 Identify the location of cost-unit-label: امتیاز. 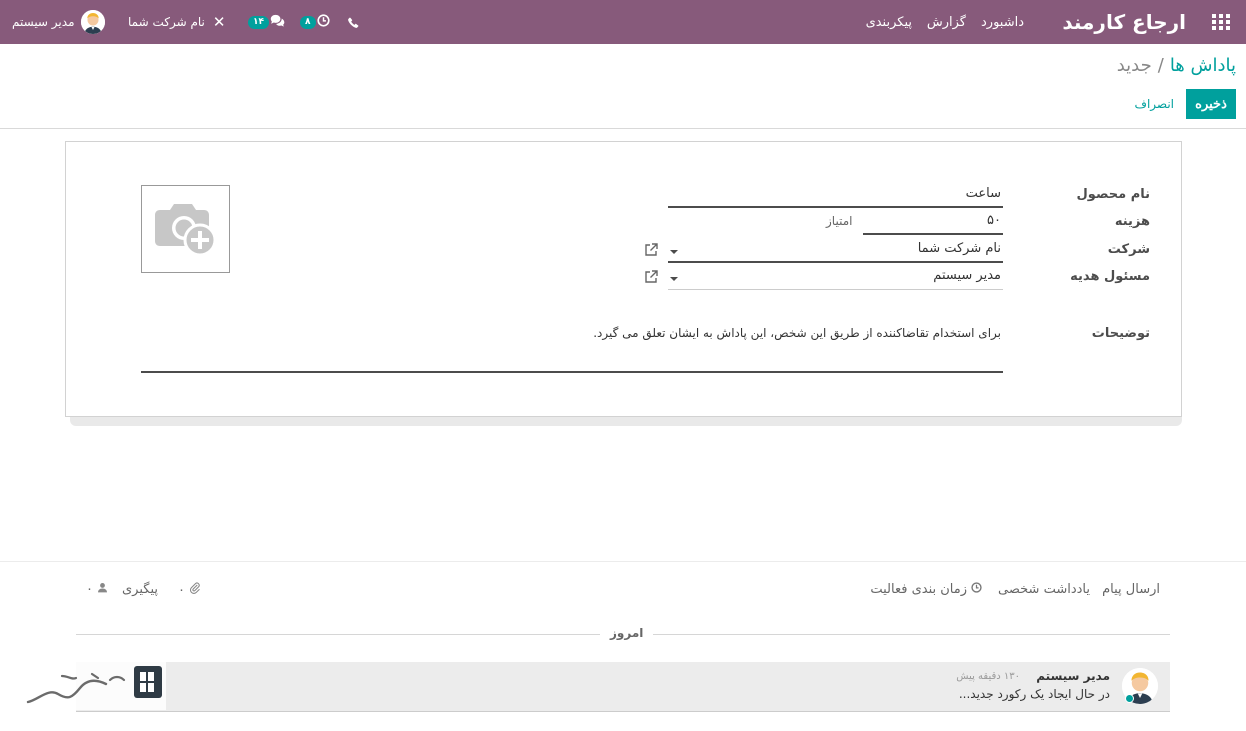
(839, 221).